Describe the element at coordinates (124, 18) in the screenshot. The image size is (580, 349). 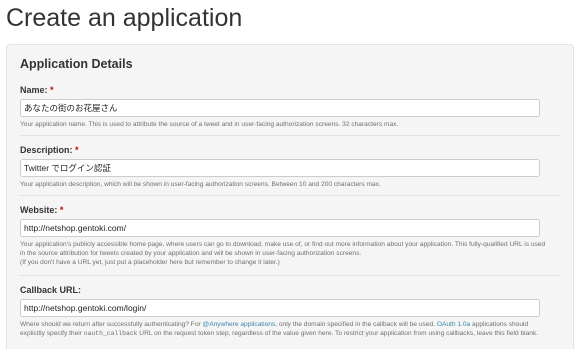
I see `page-title: Create an application` at that location.